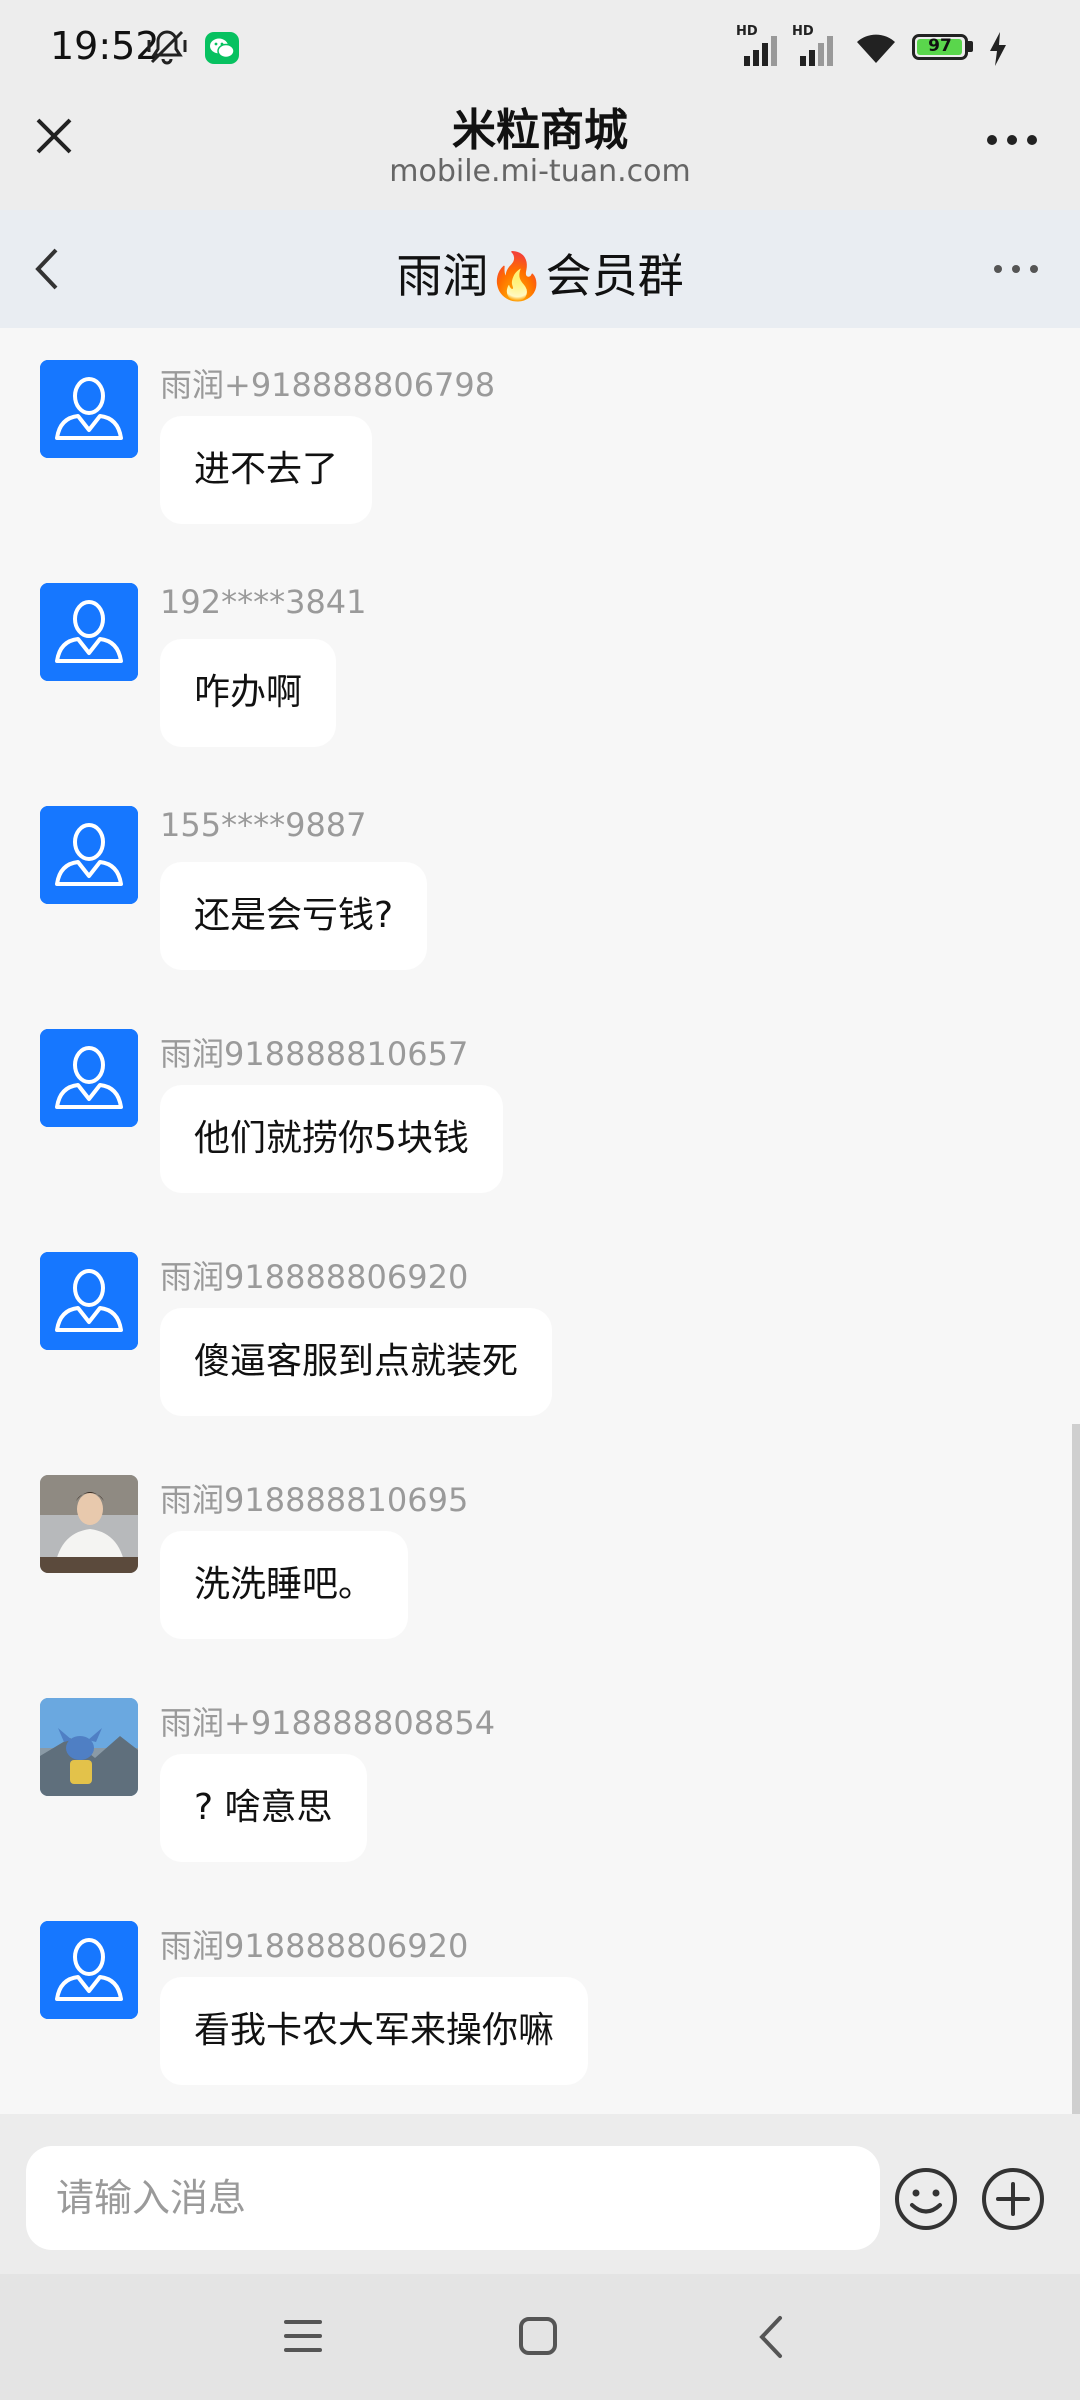 Image resolution: width=1080 pixels, height=2400 pixels. I want to click on browser-header: 米粒商城 mobile.mi-tuan.com, so click(540, 151).